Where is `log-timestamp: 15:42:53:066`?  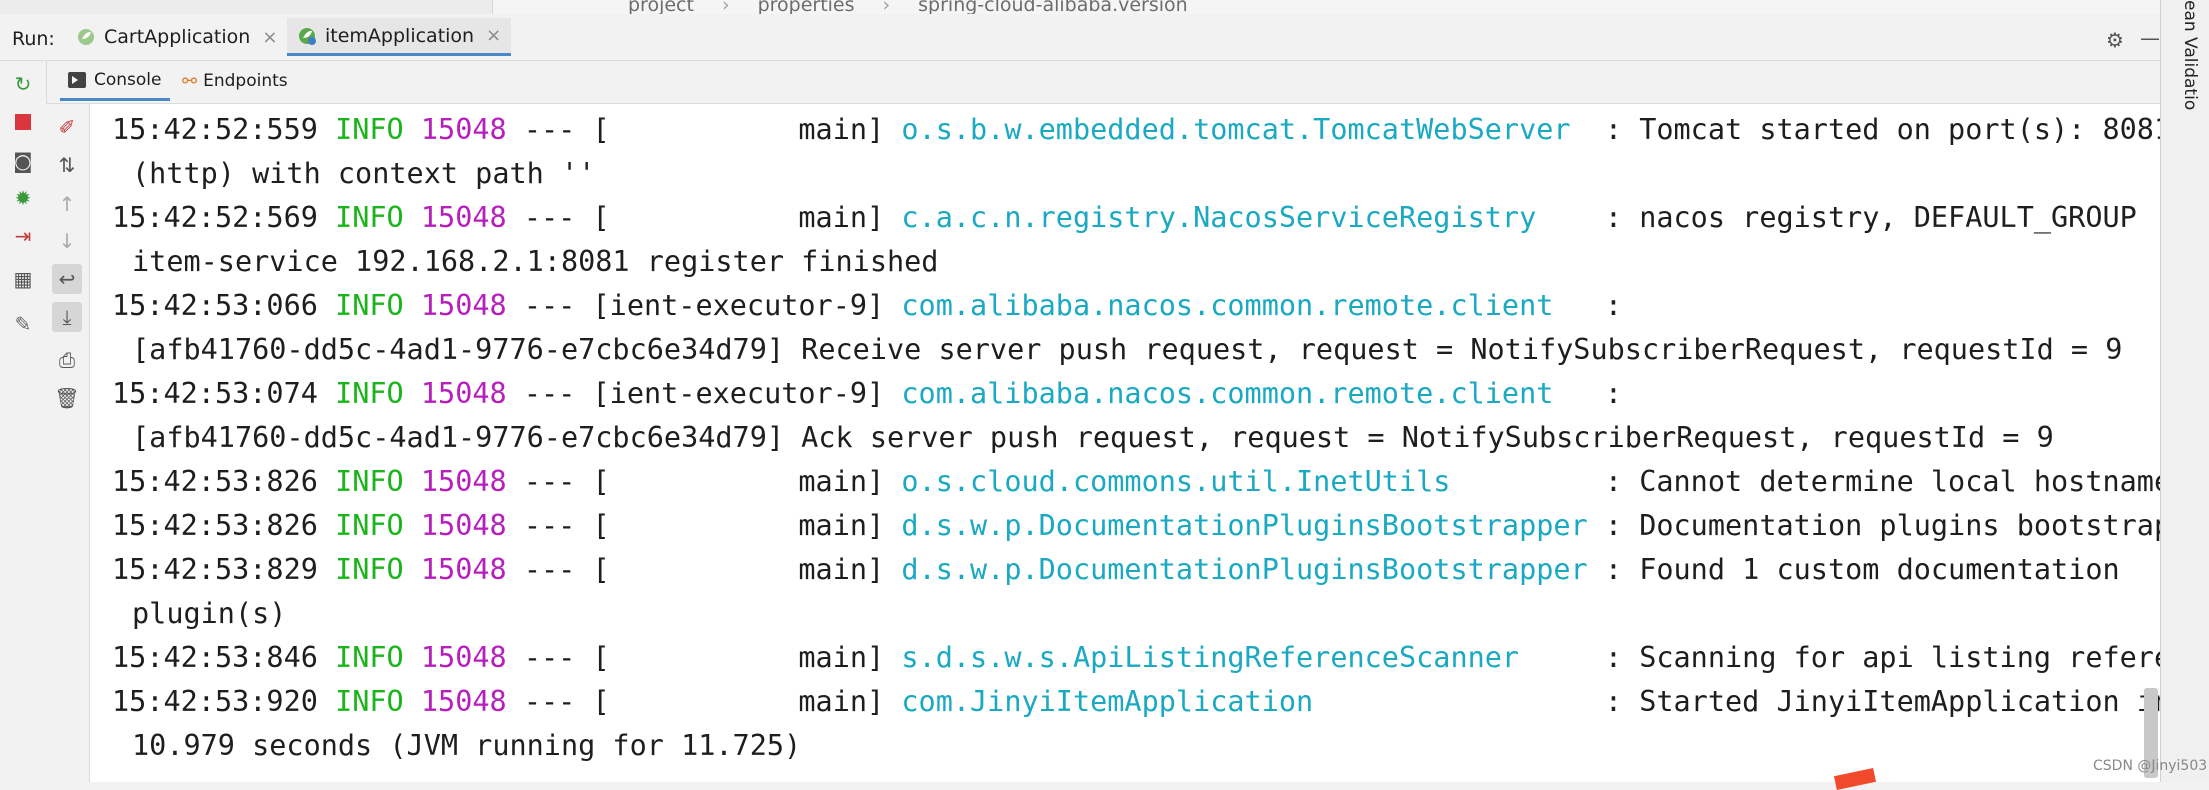
log-timestamp: 15:42:53:066 is located at coordinates (215, 305).